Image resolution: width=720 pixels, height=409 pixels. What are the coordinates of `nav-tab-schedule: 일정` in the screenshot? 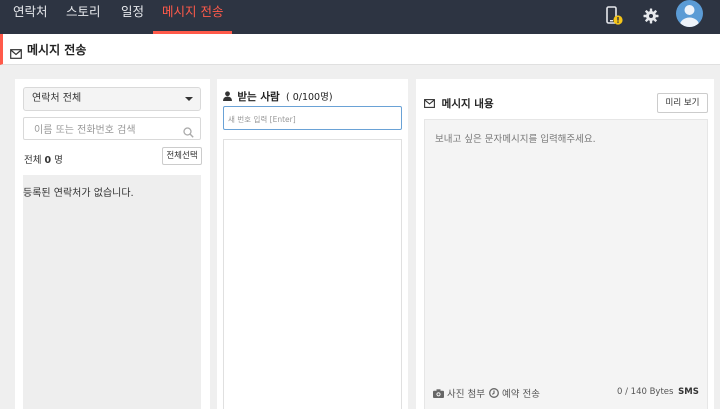 It's located at (132, 17).